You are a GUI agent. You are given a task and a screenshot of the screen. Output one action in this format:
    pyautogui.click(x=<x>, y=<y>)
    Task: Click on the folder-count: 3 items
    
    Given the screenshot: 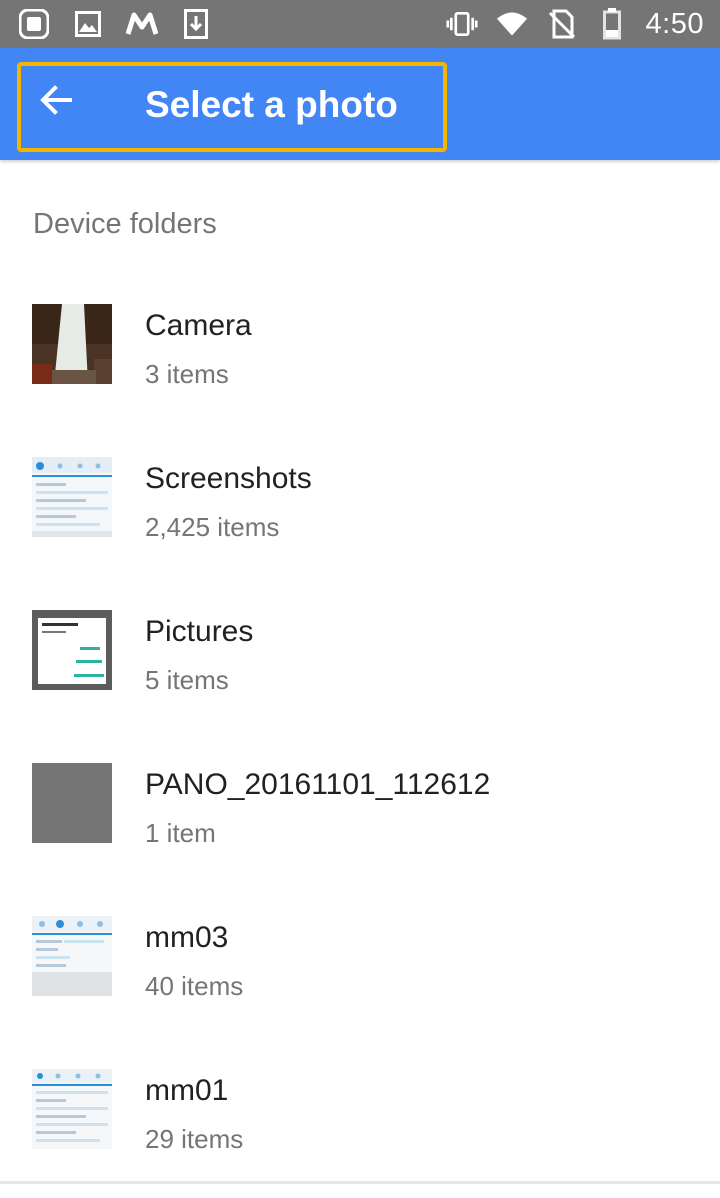 What is the action you would take?
    pyautogui.click(x=187, y=374)
    